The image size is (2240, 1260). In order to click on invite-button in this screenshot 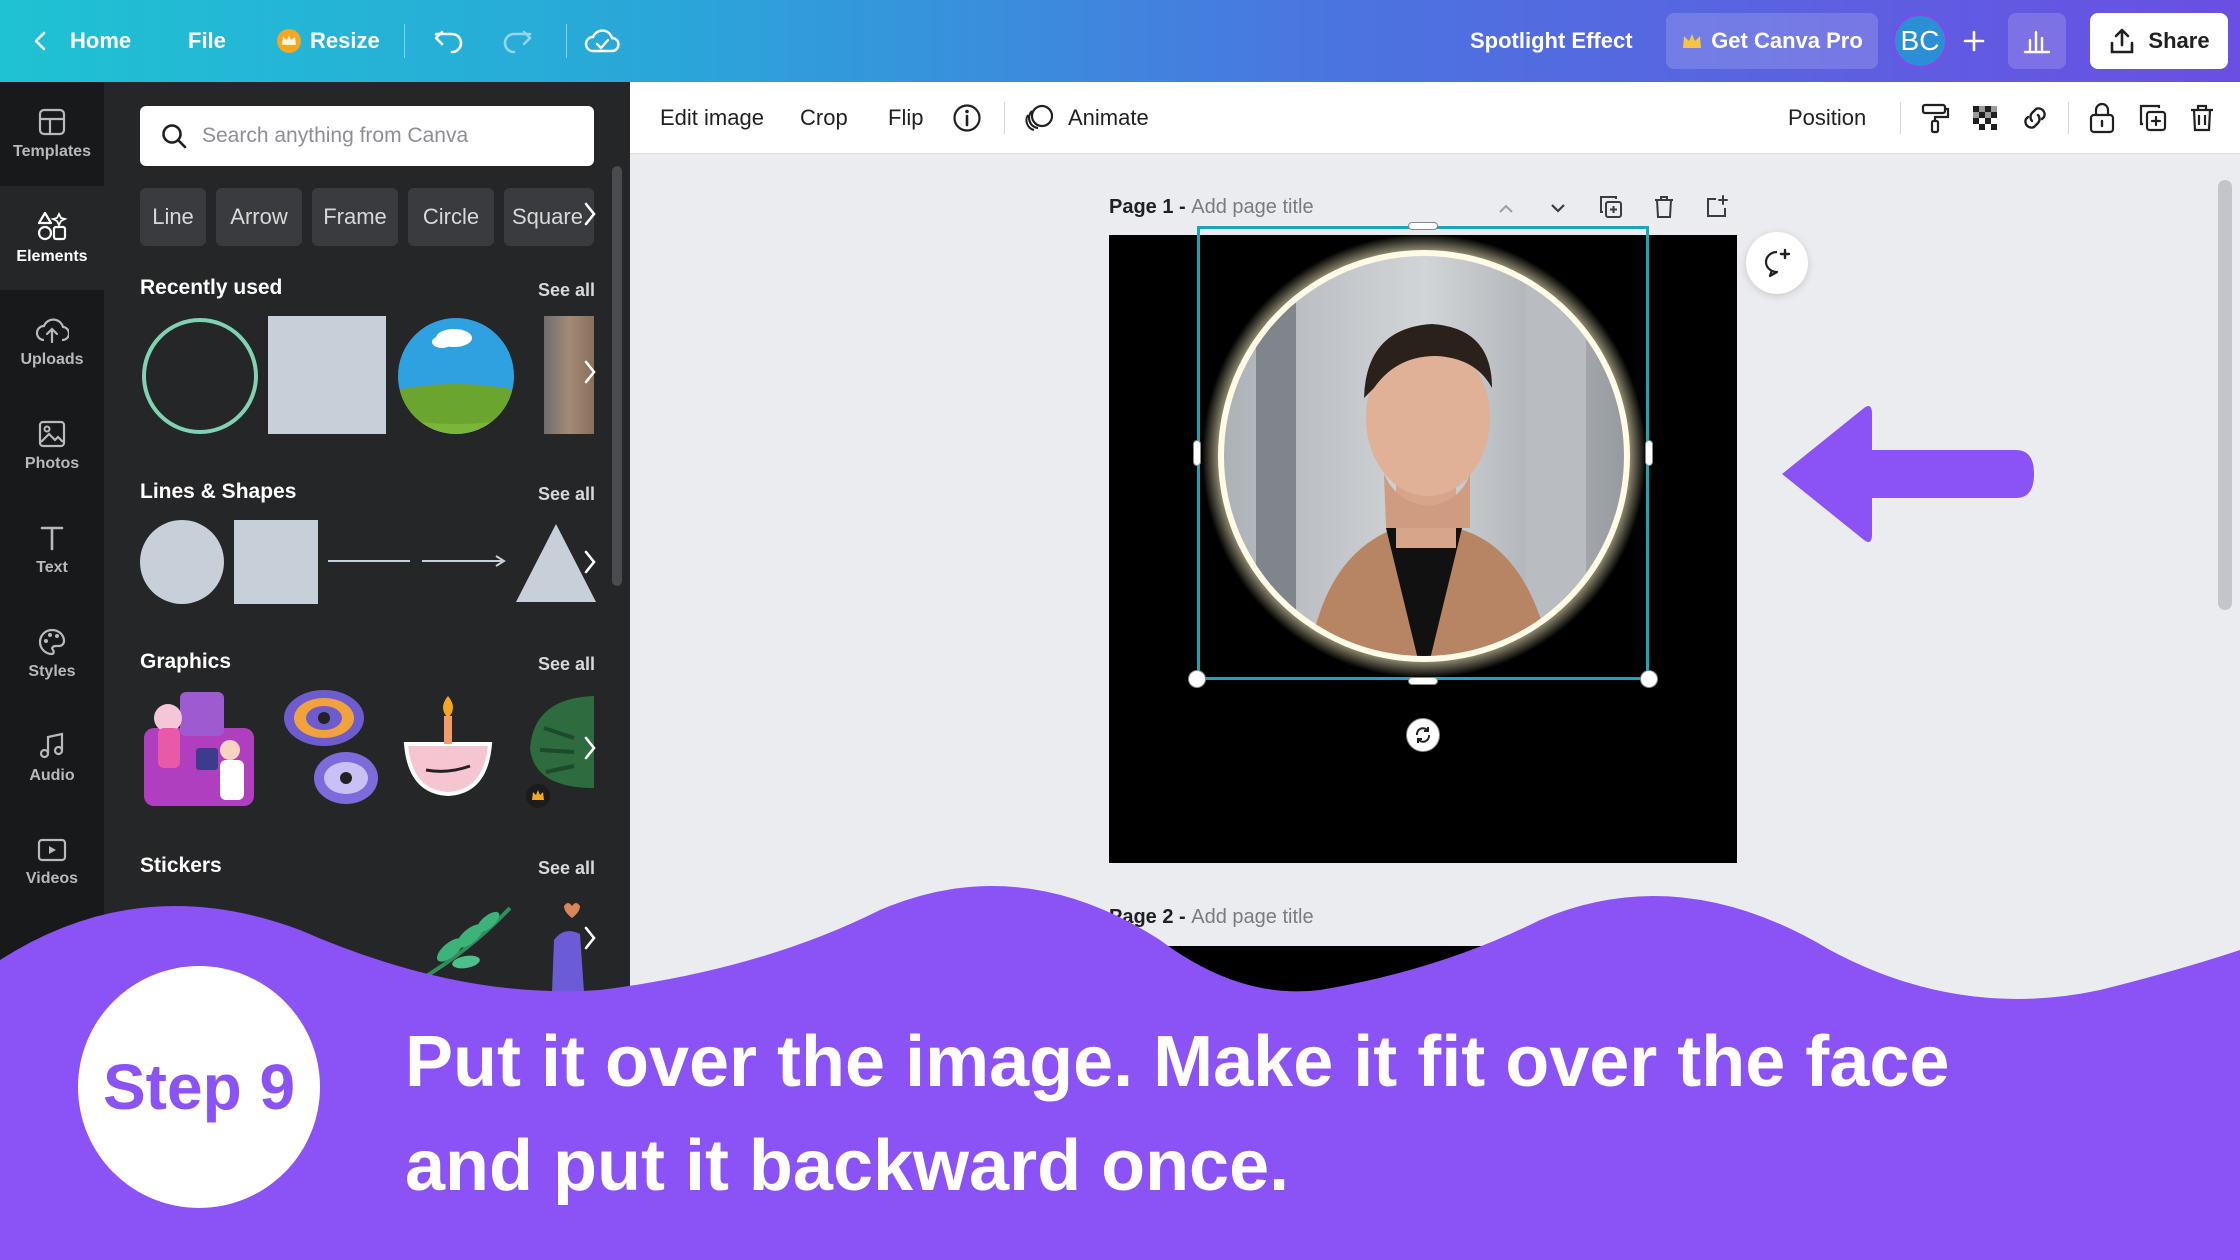, I will do `click(1974, 41)`.